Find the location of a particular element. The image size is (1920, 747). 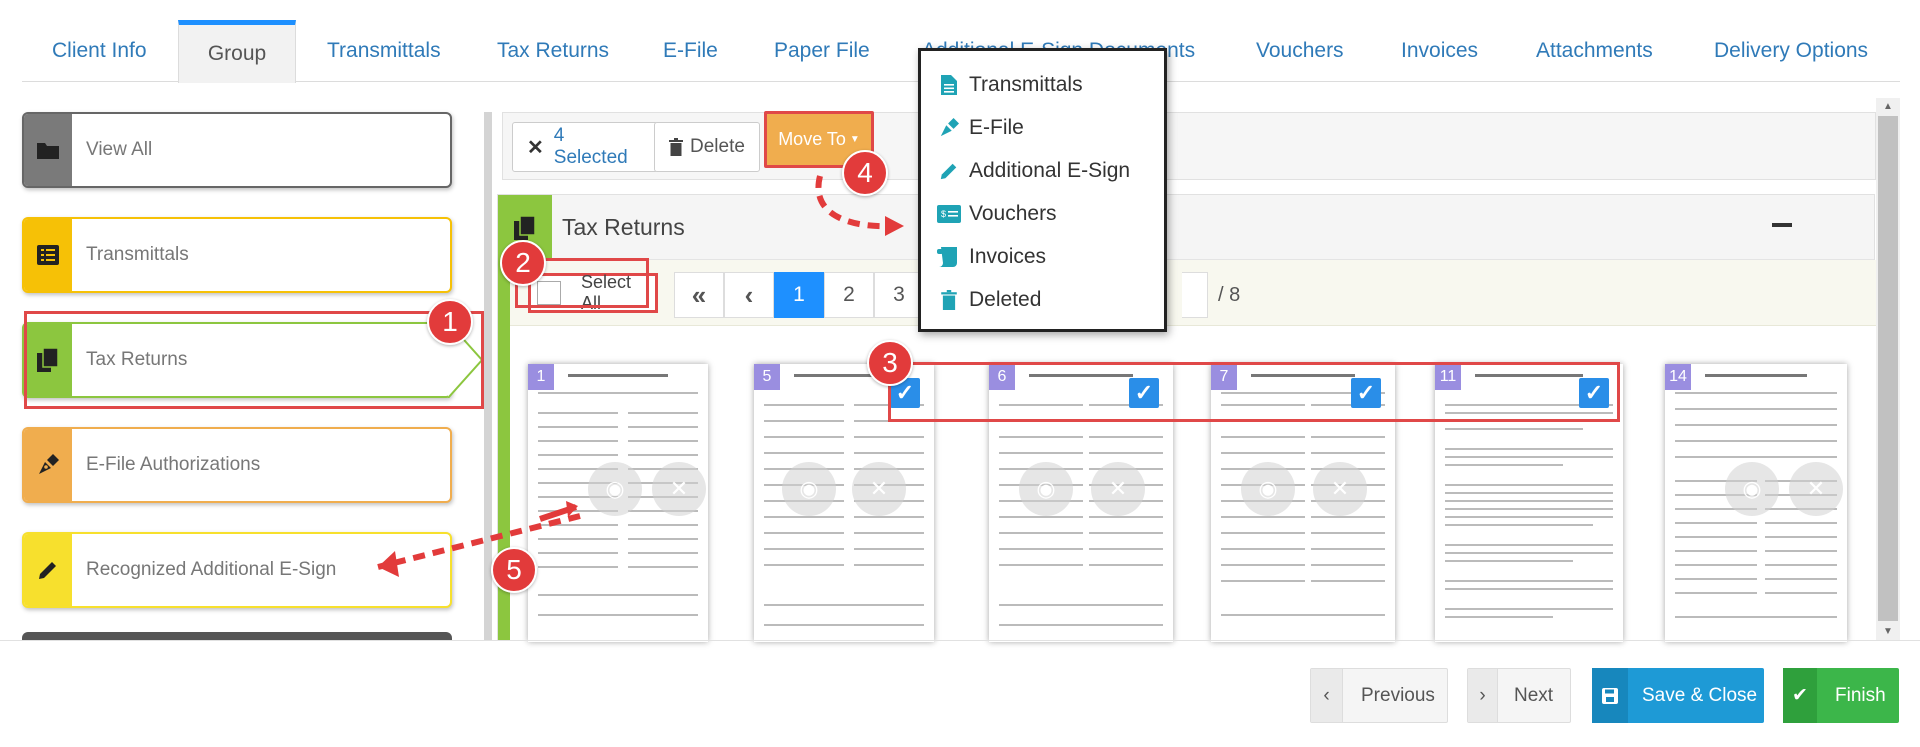

annotation-arrows is located at coordinates (640, 376).